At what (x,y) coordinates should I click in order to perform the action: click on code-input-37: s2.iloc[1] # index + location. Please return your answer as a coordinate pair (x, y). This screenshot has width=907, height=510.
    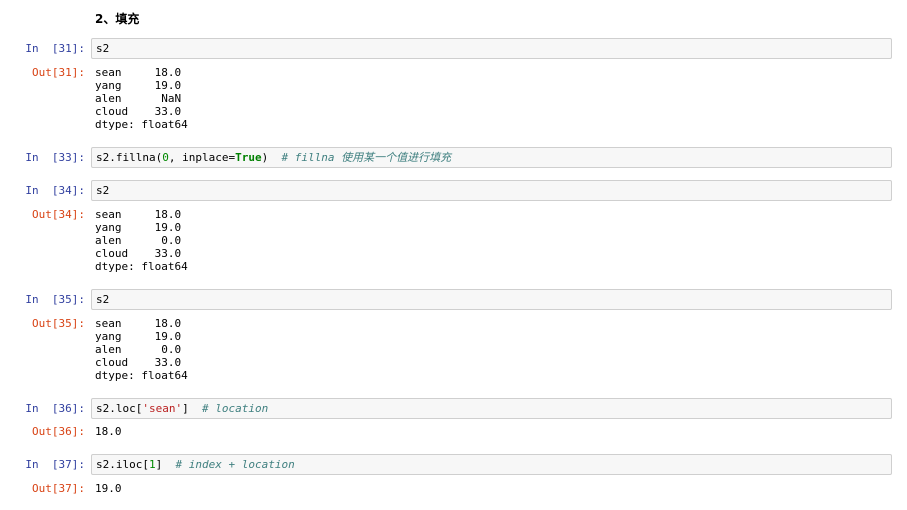
    Looking at the image, I should click on (491, 464).